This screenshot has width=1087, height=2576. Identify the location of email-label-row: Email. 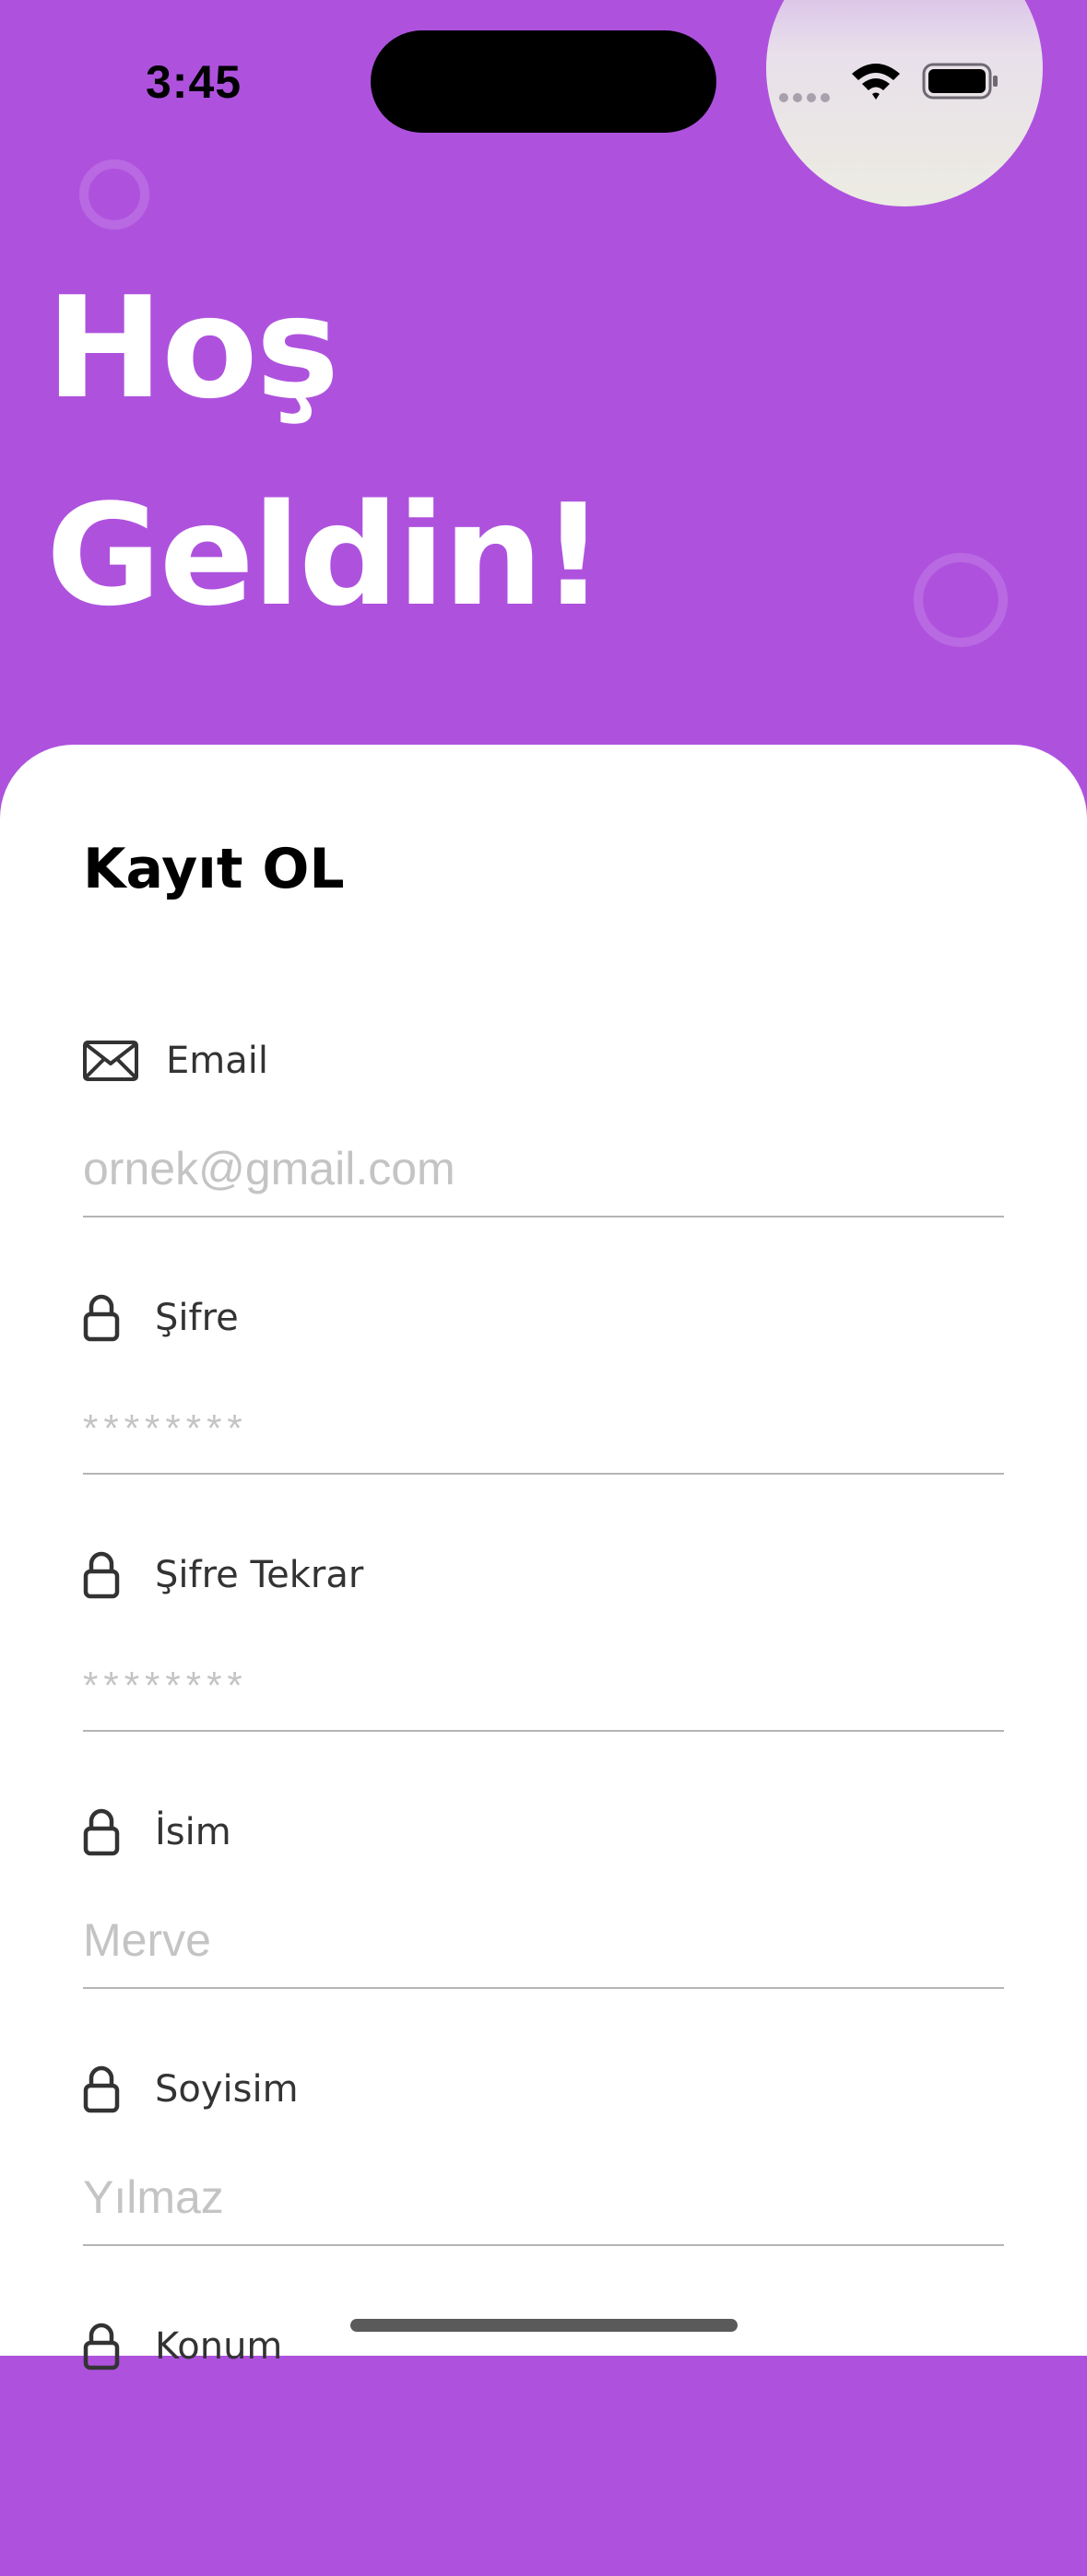
(175, 1060).